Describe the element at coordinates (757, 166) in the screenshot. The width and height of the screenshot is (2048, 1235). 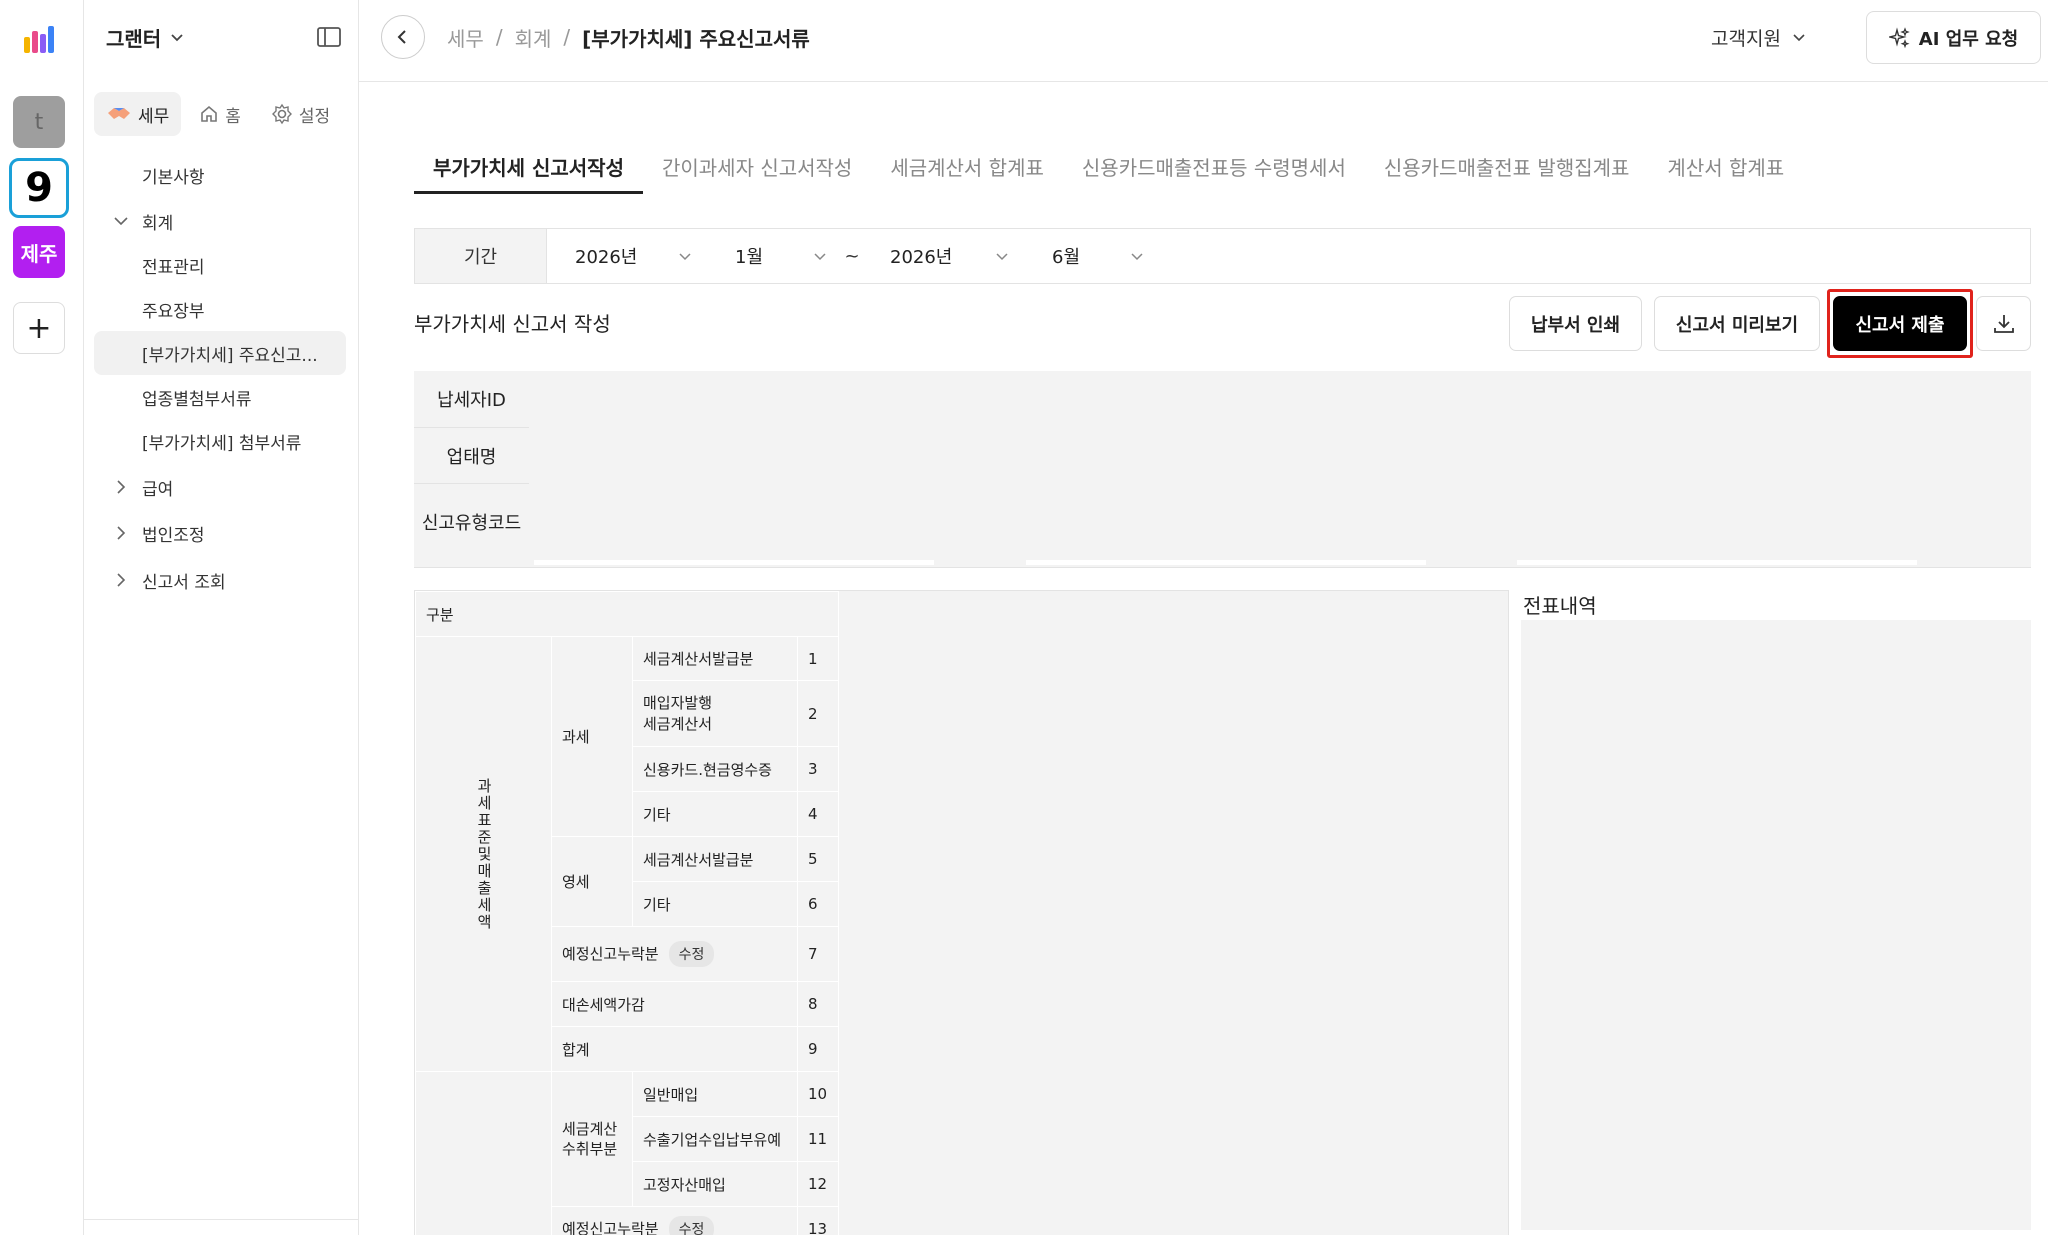
I see `tab-simplified-report: 간이과세자 신고서작성` at that location.